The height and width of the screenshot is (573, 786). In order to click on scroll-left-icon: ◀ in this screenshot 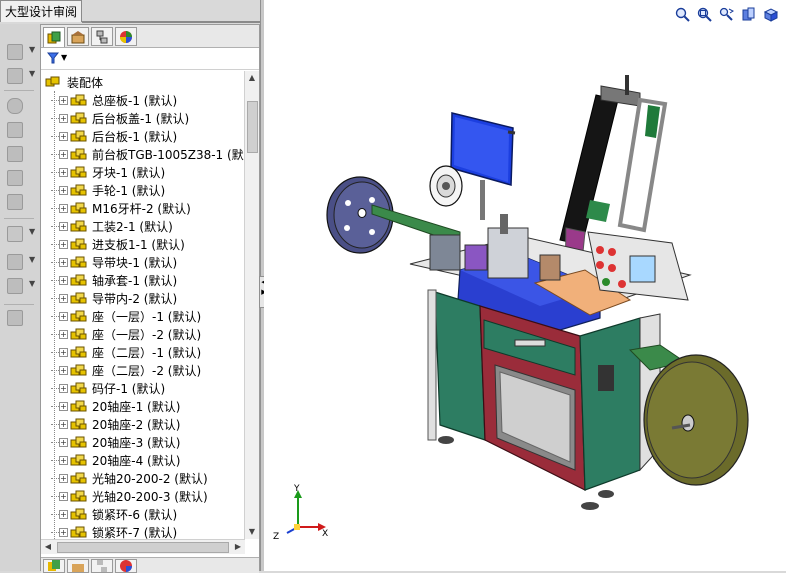, I will do `click(48, 547)`.